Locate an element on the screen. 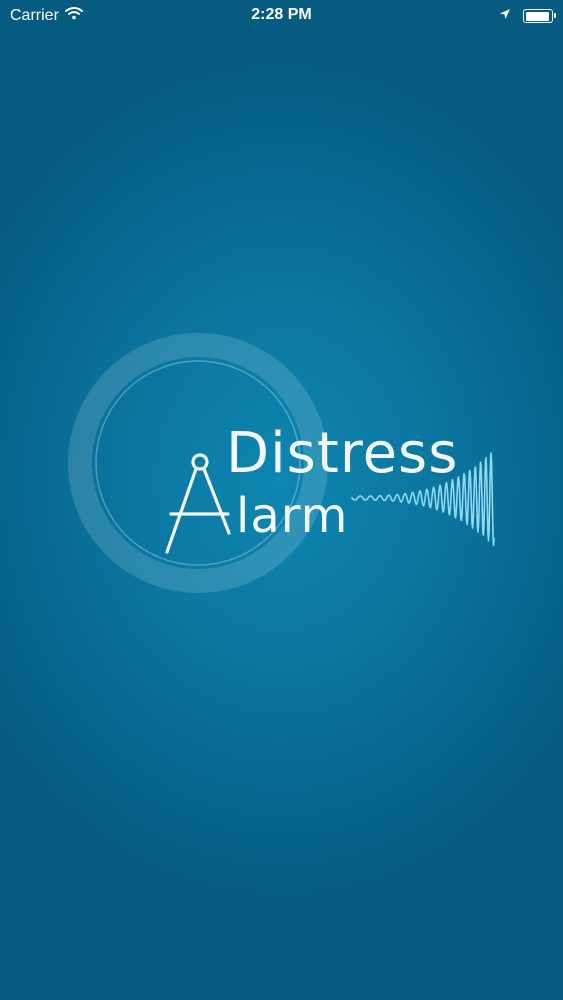  logo-word-larm: larm is located at coordinates (292, 516).